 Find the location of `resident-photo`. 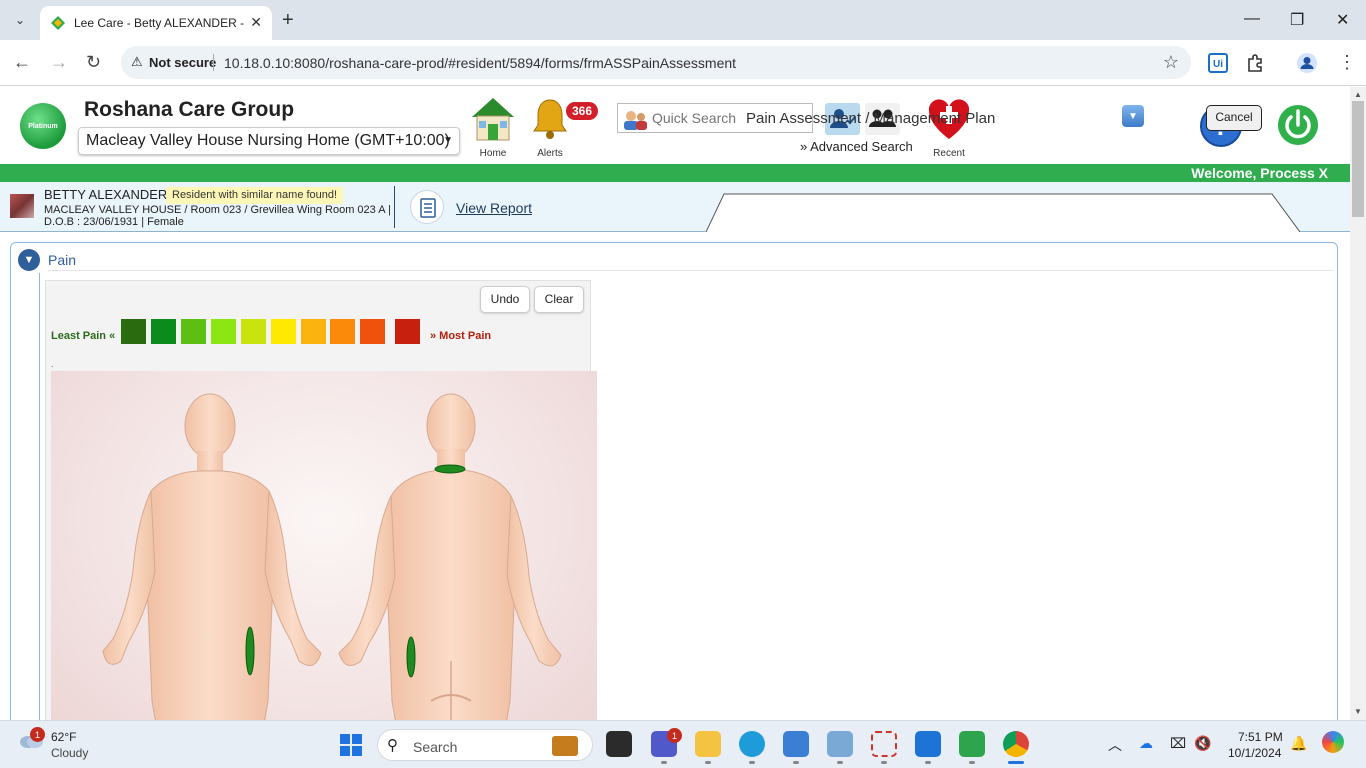

resident-photo is located at coordinates (22, 206).